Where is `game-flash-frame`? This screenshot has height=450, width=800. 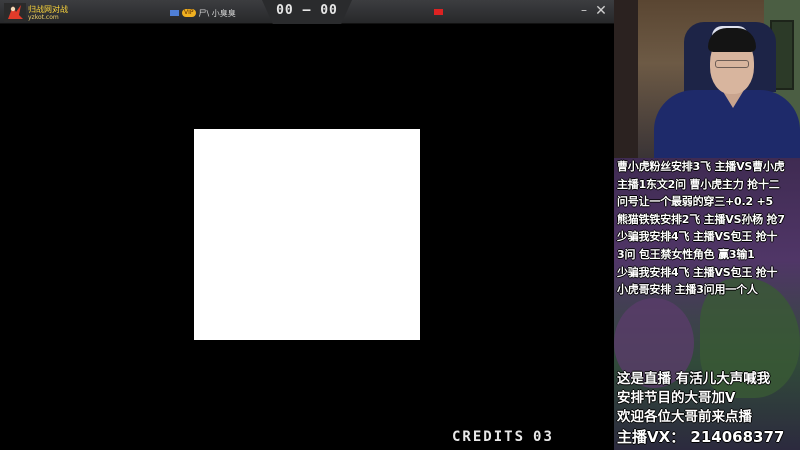 game-flash-frame is located at coordinates (307, 234).